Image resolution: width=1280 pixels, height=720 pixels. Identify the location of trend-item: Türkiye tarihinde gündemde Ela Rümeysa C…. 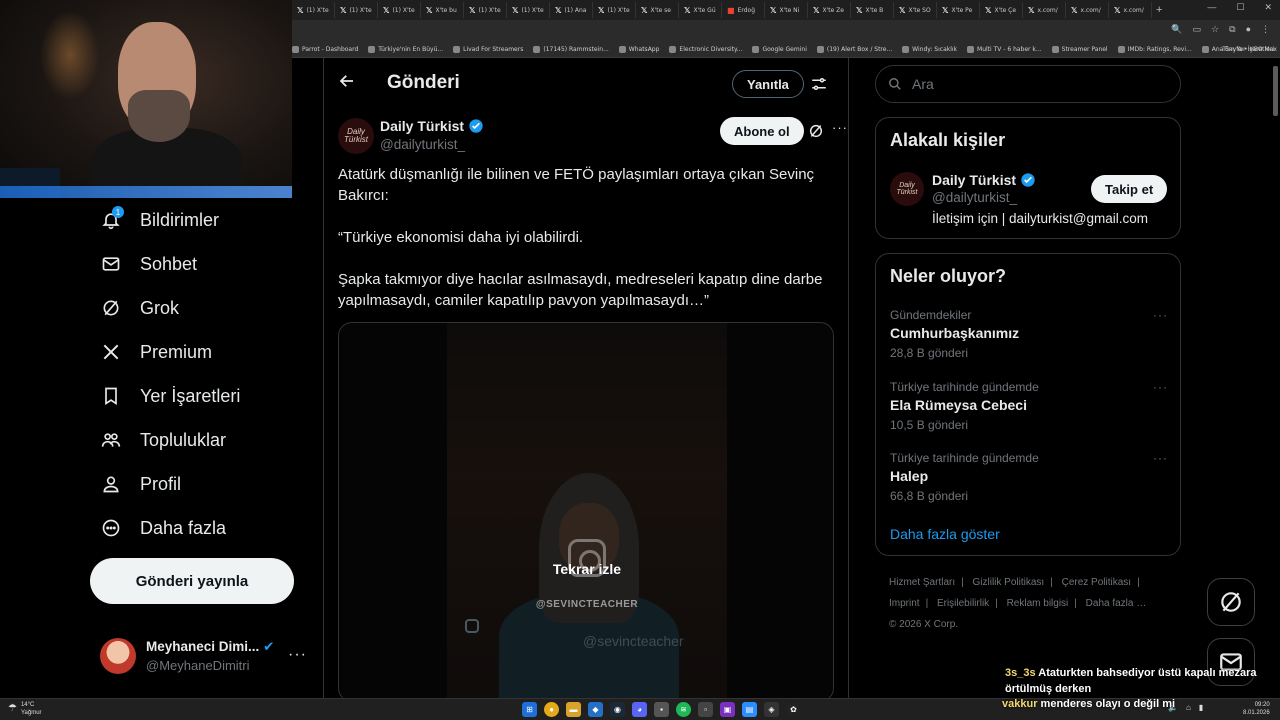
(1030, 410).